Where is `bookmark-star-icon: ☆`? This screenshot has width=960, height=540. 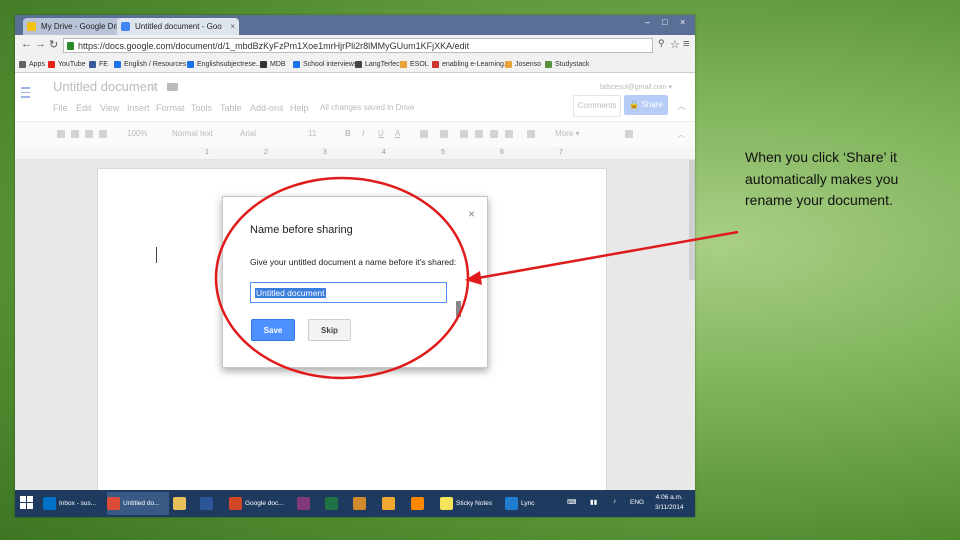
bookmark-star-icon: ☆ is located at coordinates (675, 44).